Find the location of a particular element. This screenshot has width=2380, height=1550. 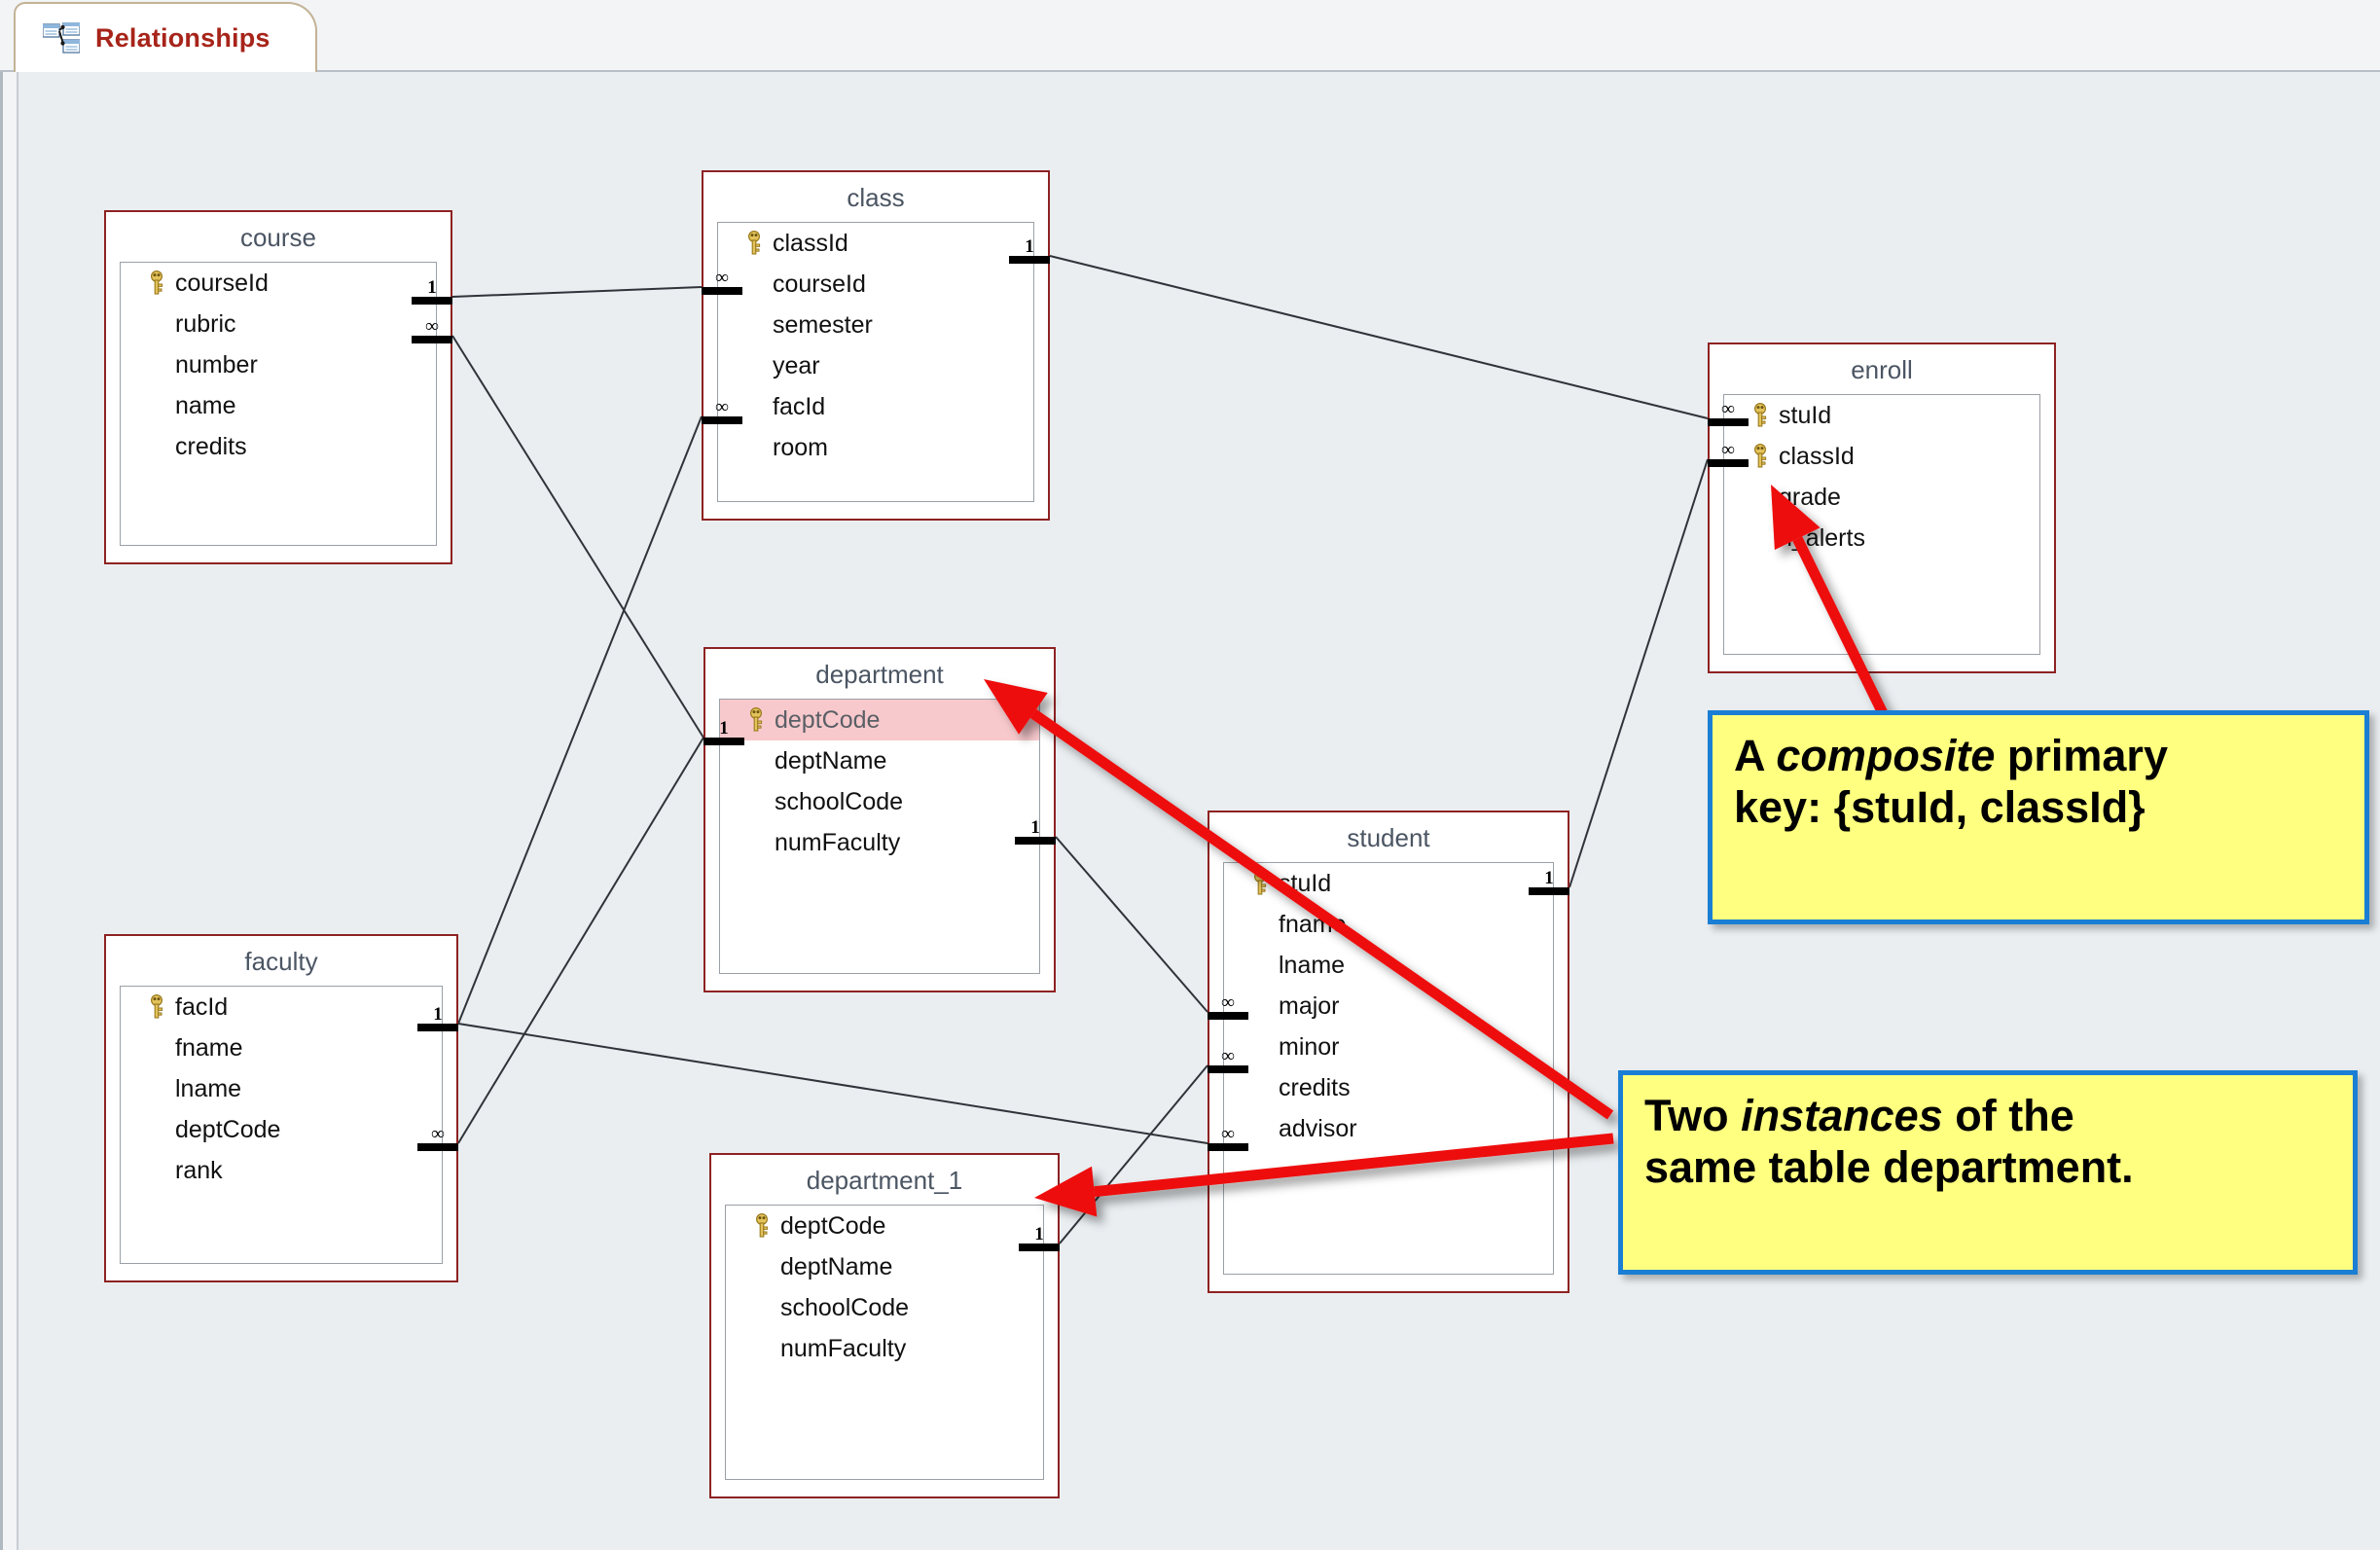

field-row: semester is located at coordinates (875, 325).